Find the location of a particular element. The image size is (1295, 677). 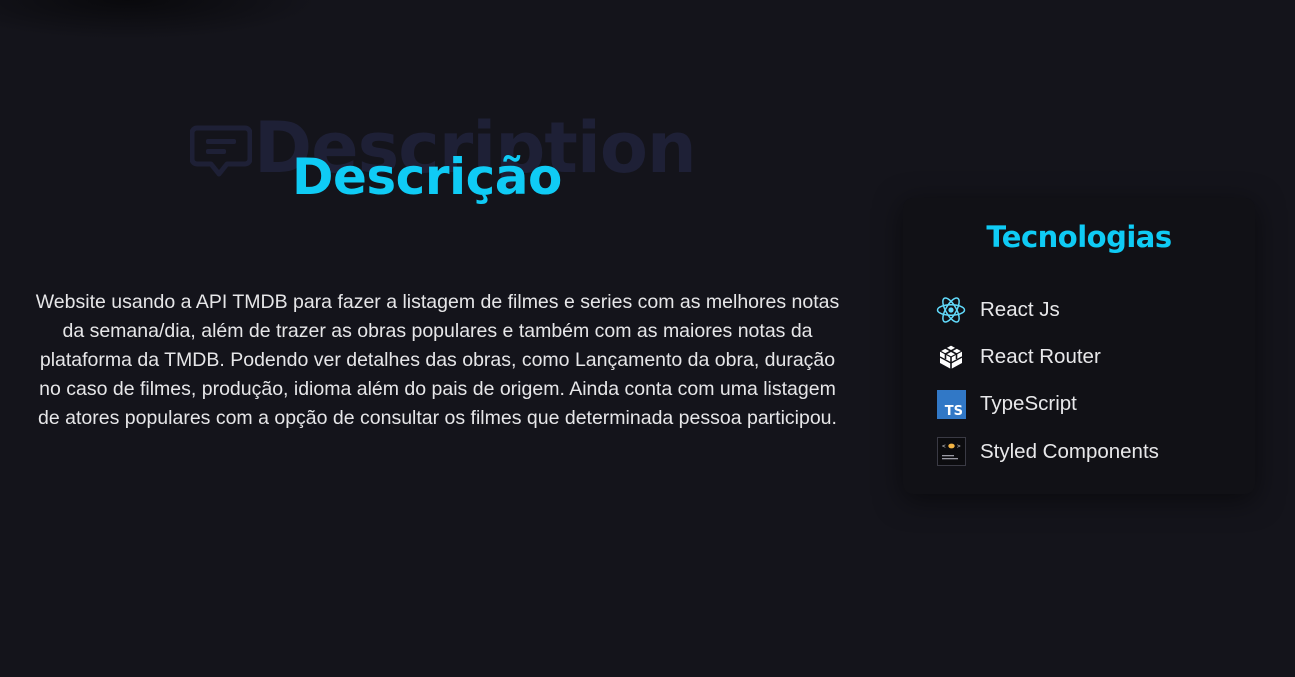

section-title: Descrição is located at coordinates (427, 177).